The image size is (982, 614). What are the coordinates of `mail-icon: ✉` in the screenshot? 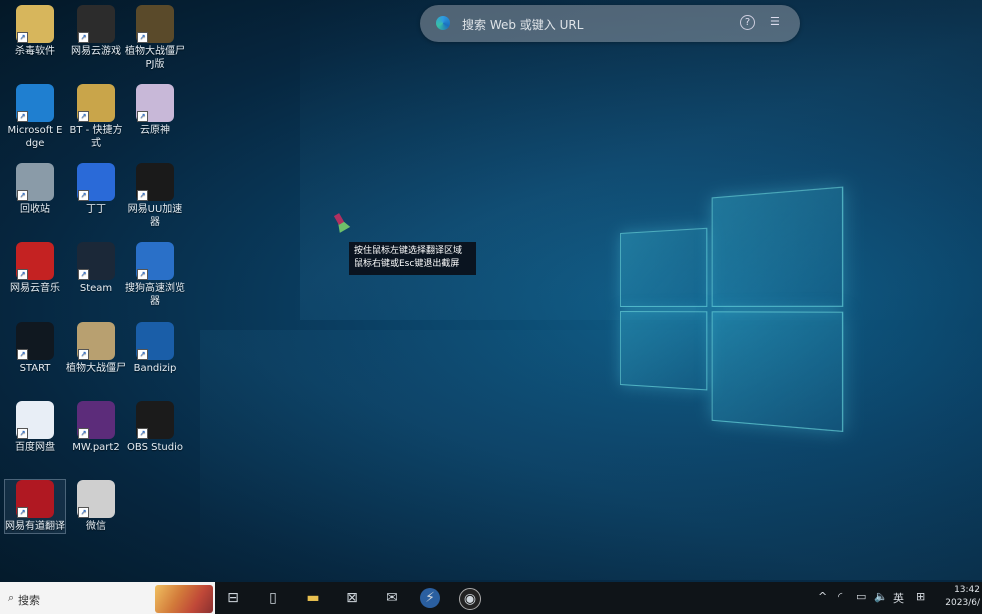 It's located at (392, 598).